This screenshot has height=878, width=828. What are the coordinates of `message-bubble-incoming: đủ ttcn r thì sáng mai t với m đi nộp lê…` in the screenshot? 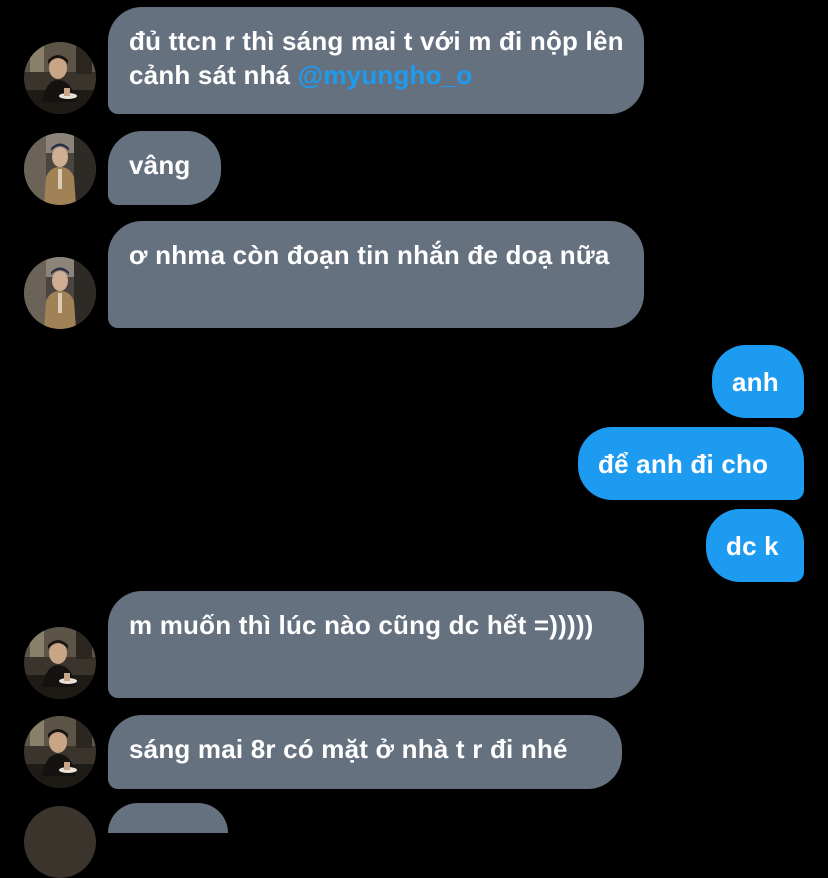 It's located at (376, 60).